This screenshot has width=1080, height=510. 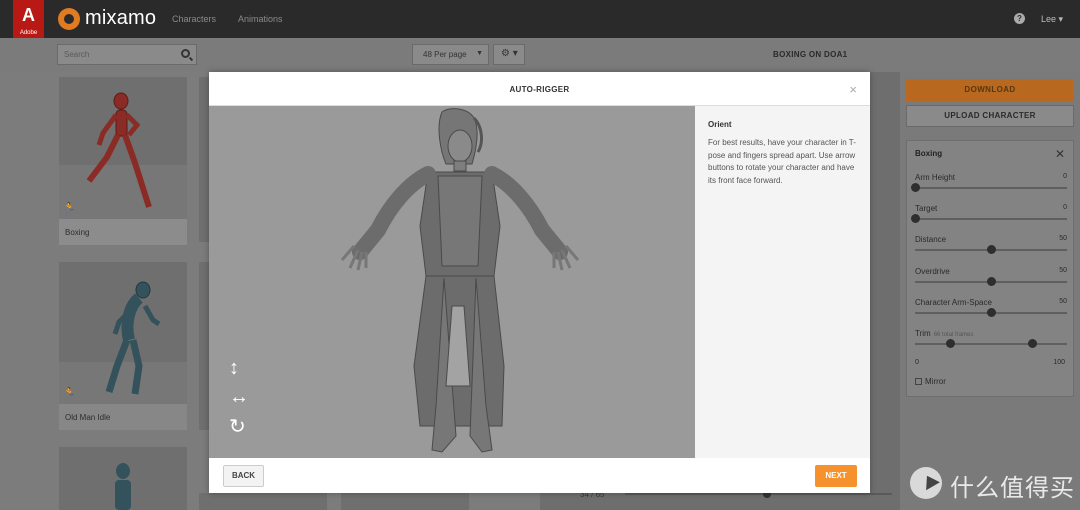 What do you see at coordinates (243, 476) in the screenshot?
I see `back-button: BACK` at bounding box center [243, 476].